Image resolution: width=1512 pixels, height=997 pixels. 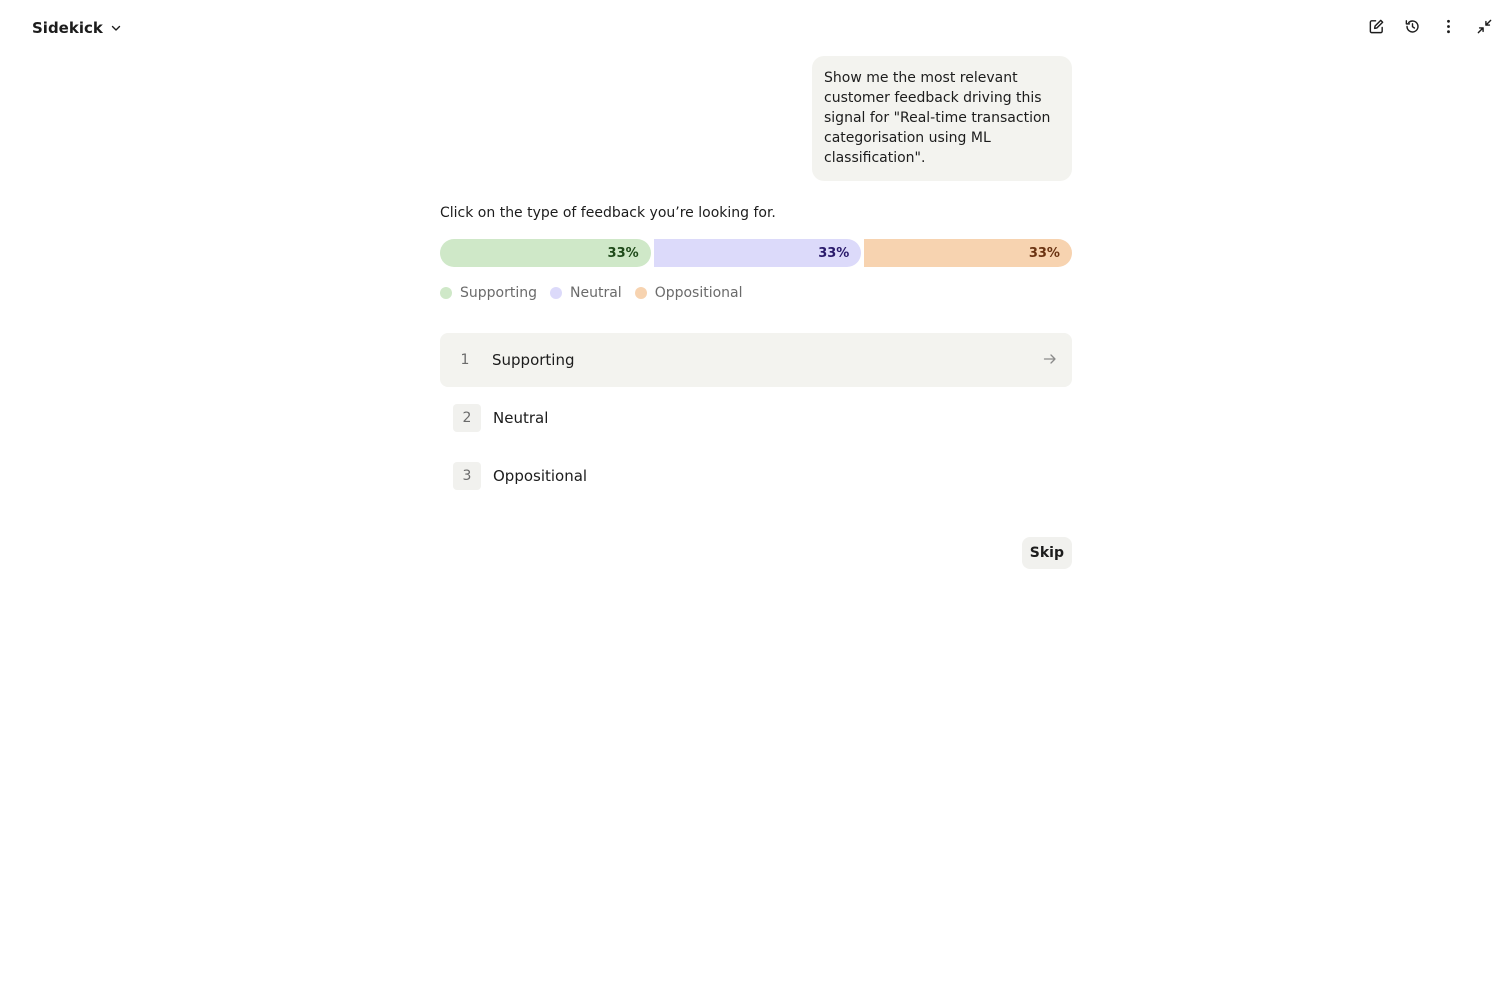 I want to click on skip-row: Skip, so click(x=756, y=553).